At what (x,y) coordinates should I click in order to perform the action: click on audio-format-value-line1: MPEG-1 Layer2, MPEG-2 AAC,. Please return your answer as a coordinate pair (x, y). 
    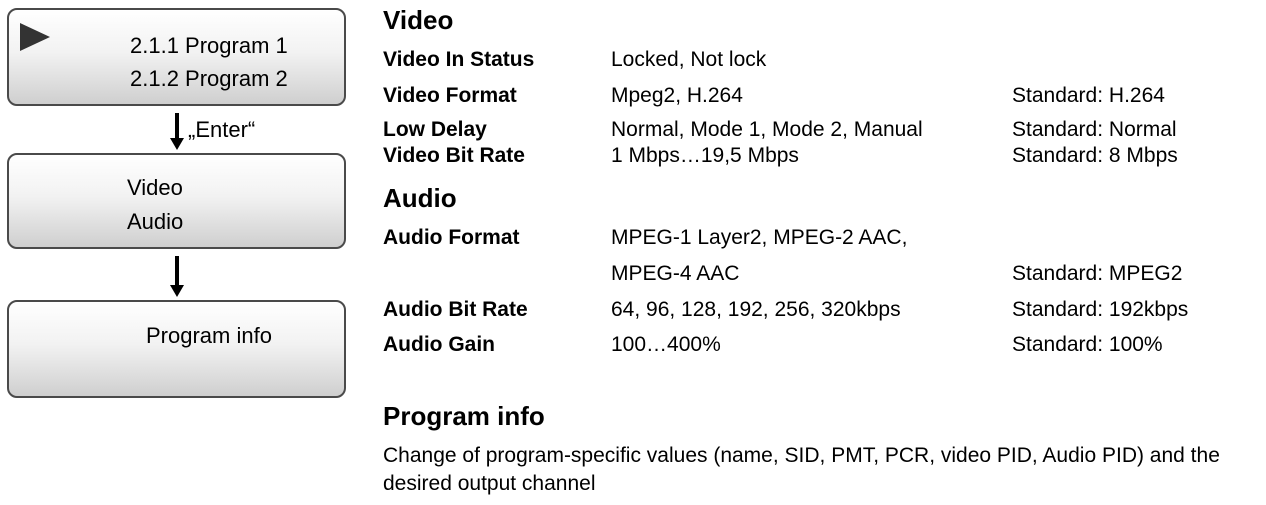
    Looking at the image, I should click on (759, 237).